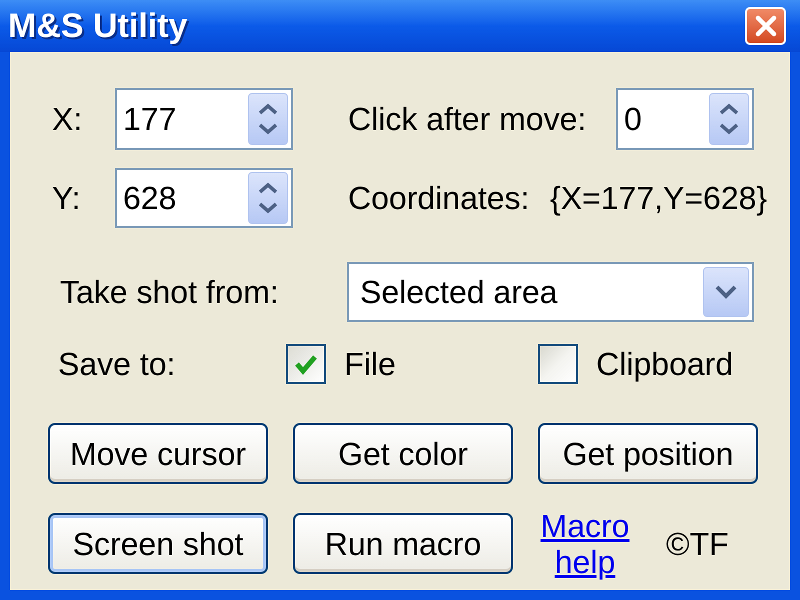 This screenshot has width=800, height=600. Describe the element at coordinates (117, 364) in the screenshot. I see `save-to-label: Save to:` at that location.